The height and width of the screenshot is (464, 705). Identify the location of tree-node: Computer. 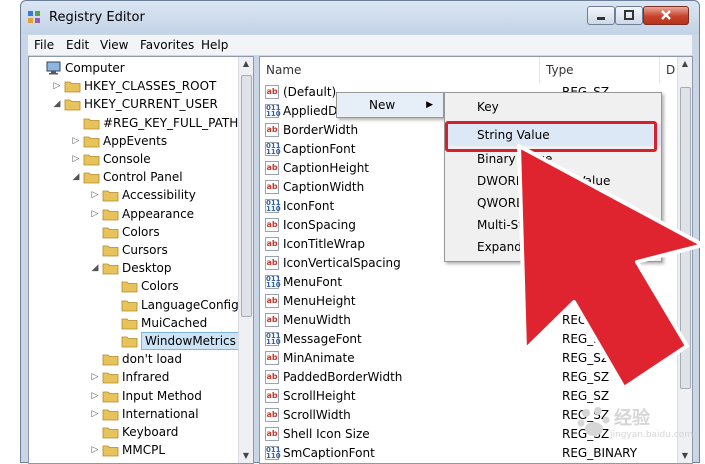
(135, 68).